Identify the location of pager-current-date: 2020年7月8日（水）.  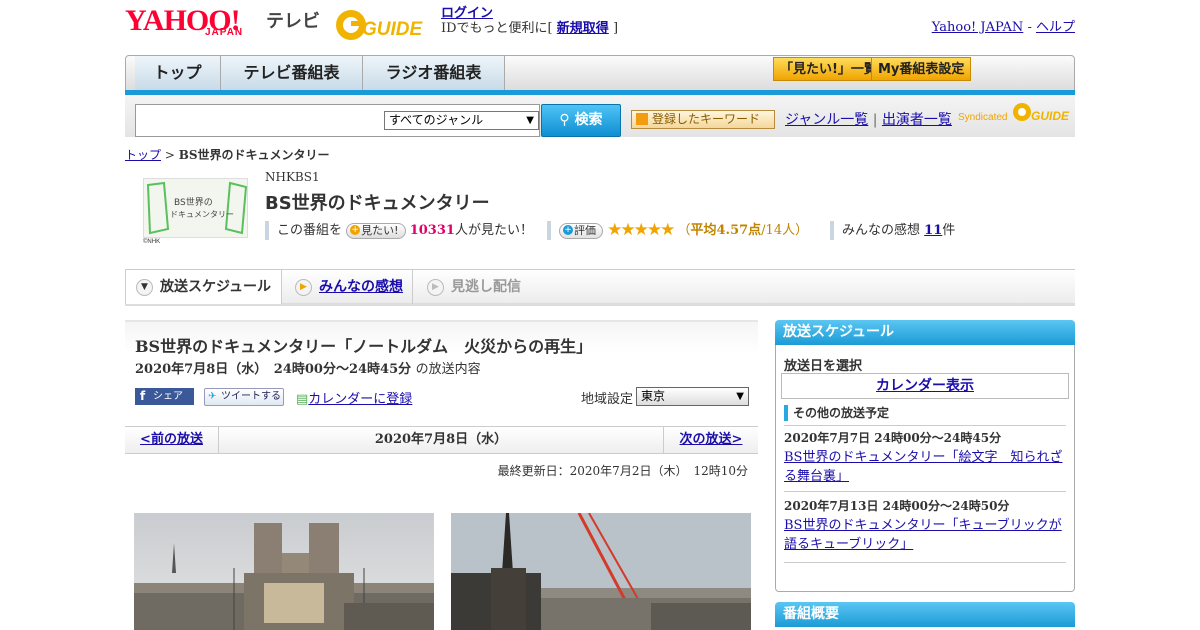
(441, 439).